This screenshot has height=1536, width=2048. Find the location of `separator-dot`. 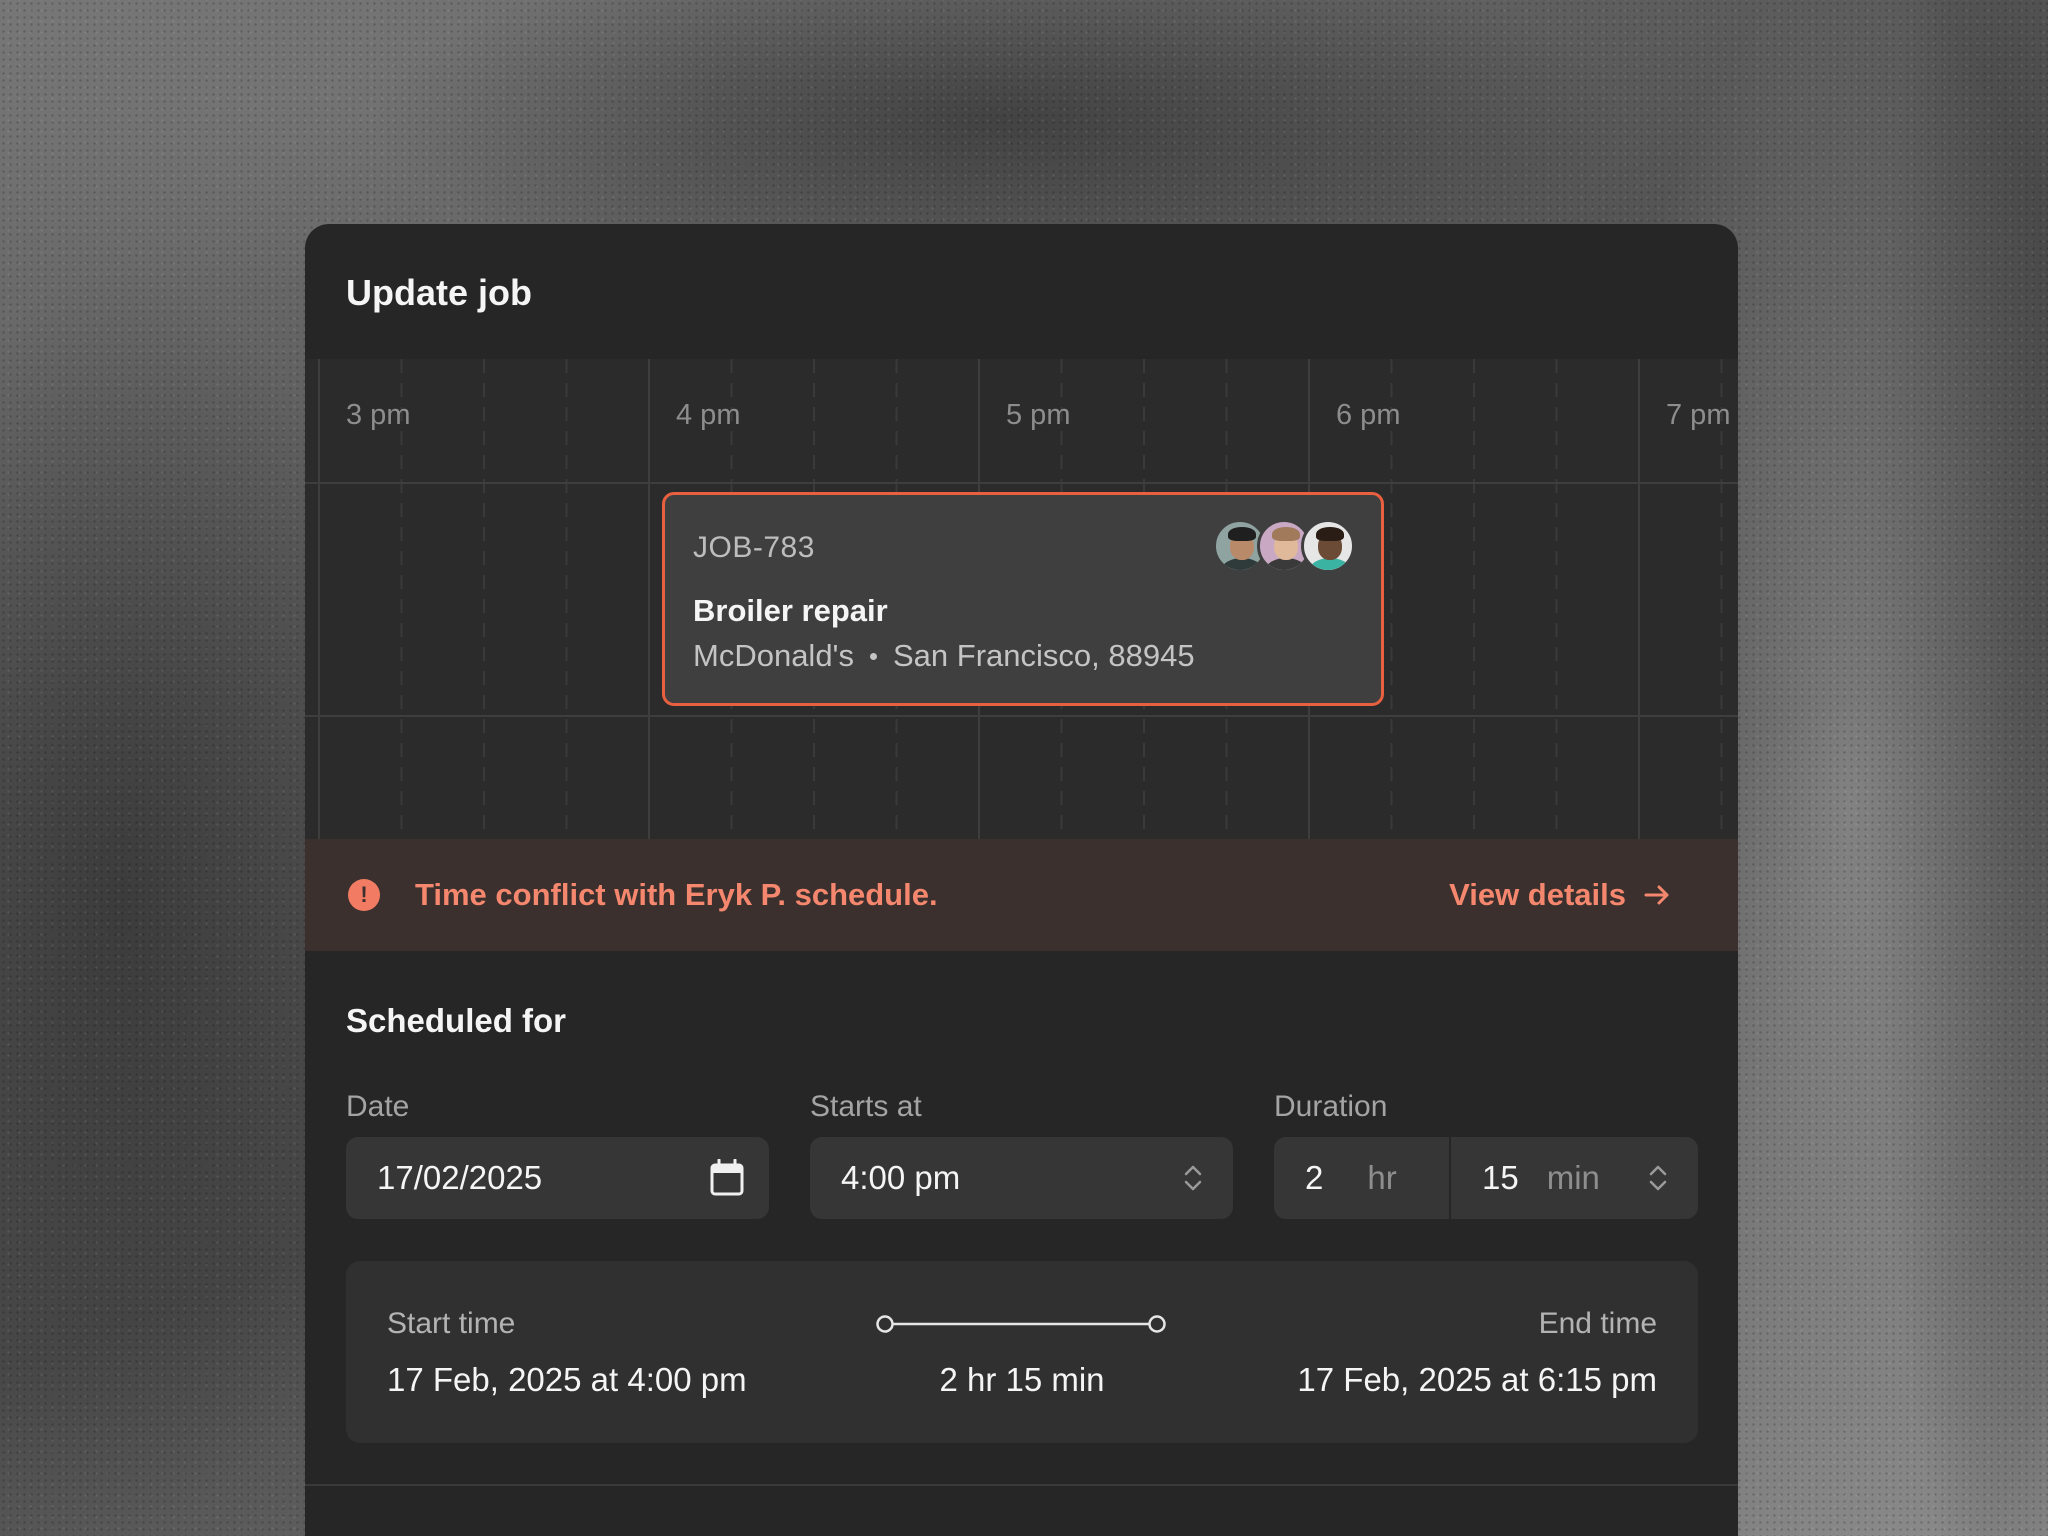

separator-dot is located at coordinates (873, 656).